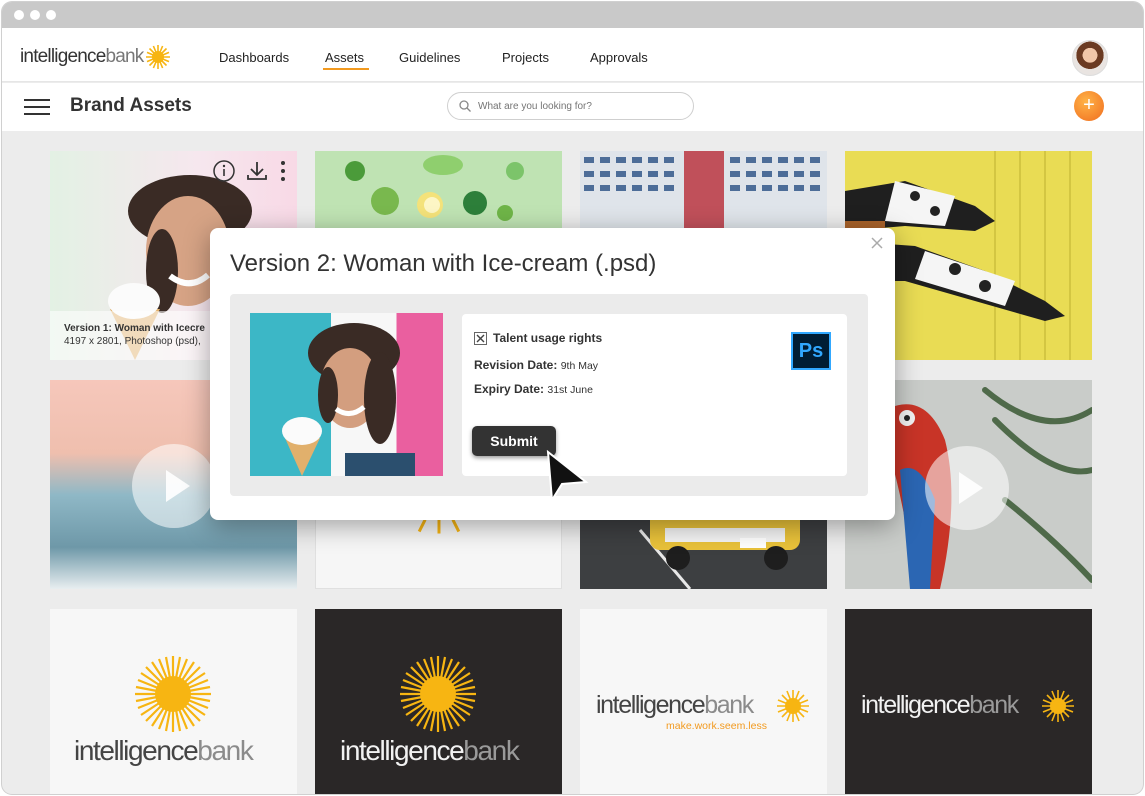 The width and height of the screenshot is (1145, 796). What do you see at coordinates (257, 171) in the screenshot?
I see `download-icon` at bounding box center [257, 171].